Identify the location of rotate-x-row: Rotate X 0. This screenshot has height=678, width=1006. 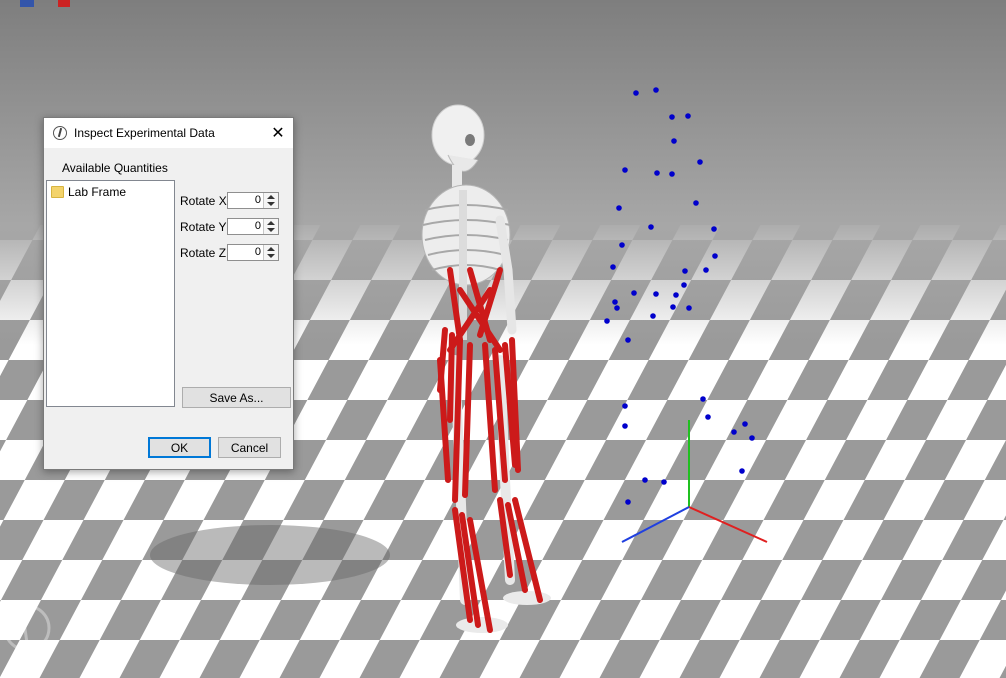
(229, 200).